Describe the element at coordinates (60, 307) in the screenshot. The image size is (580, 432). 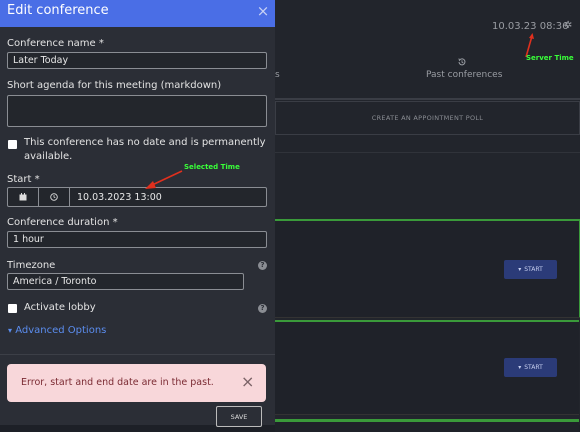
I see `lobby-label: Activate lobby` at that location.